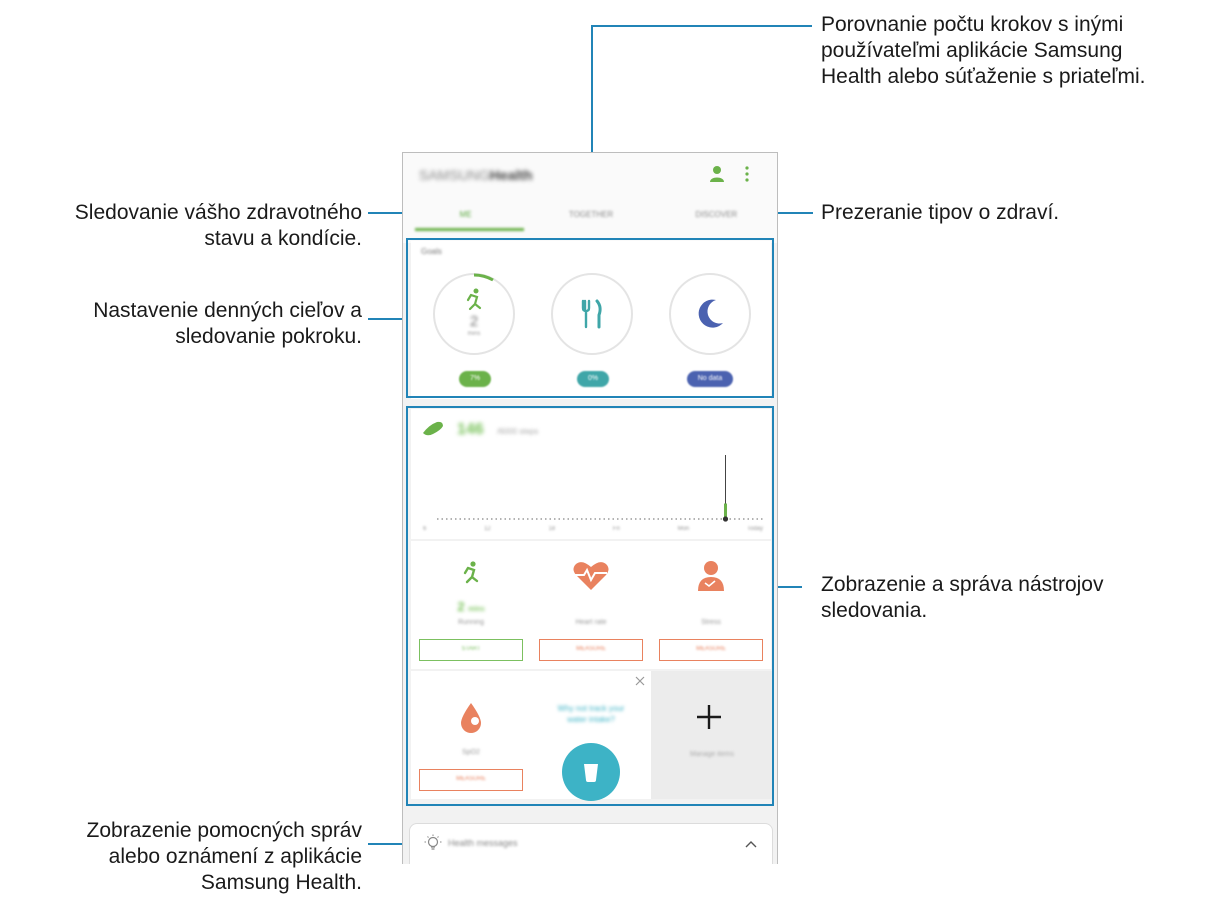 This screenshot has height=916, width=1222. Describe the element at coordinates (433, 842) in the screenshot. I see `lightbulb-icon` at that location.